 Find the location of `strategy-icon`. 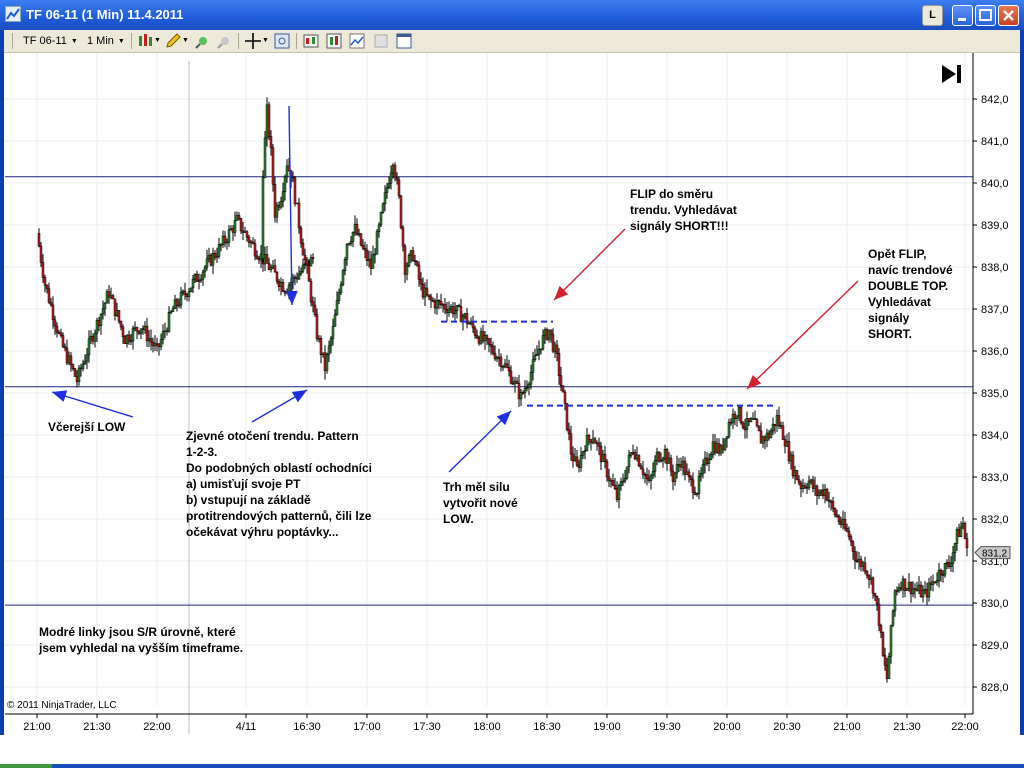

strategy-icon is located at coordinates (311, 41).